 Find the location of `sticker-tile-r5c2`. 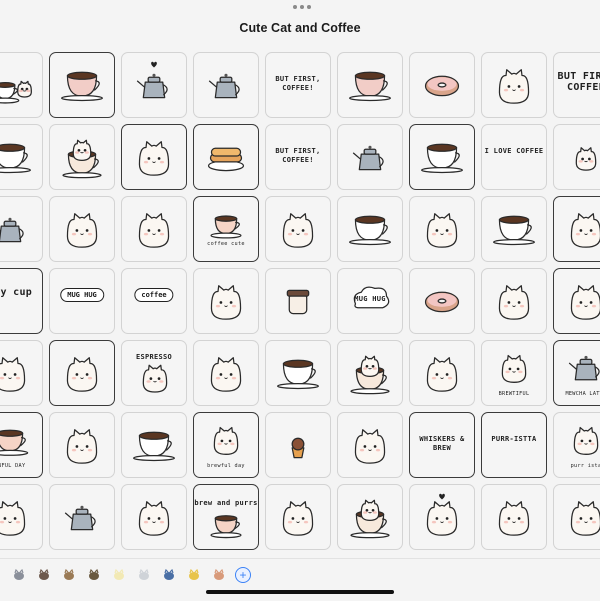

sticker-tile-r5c2 is located at coordinates (82, 373).